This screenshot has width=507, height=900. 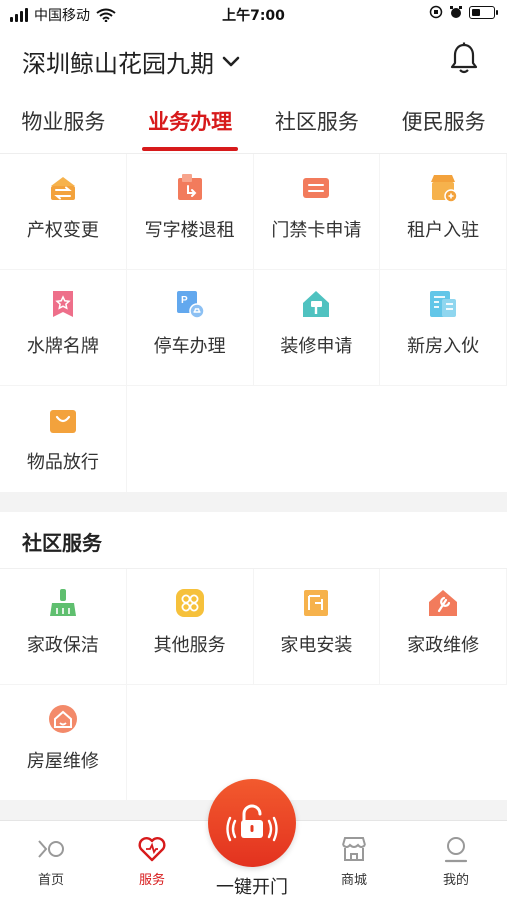 I want to click on svg-text: P, so click(x=184, y=300).